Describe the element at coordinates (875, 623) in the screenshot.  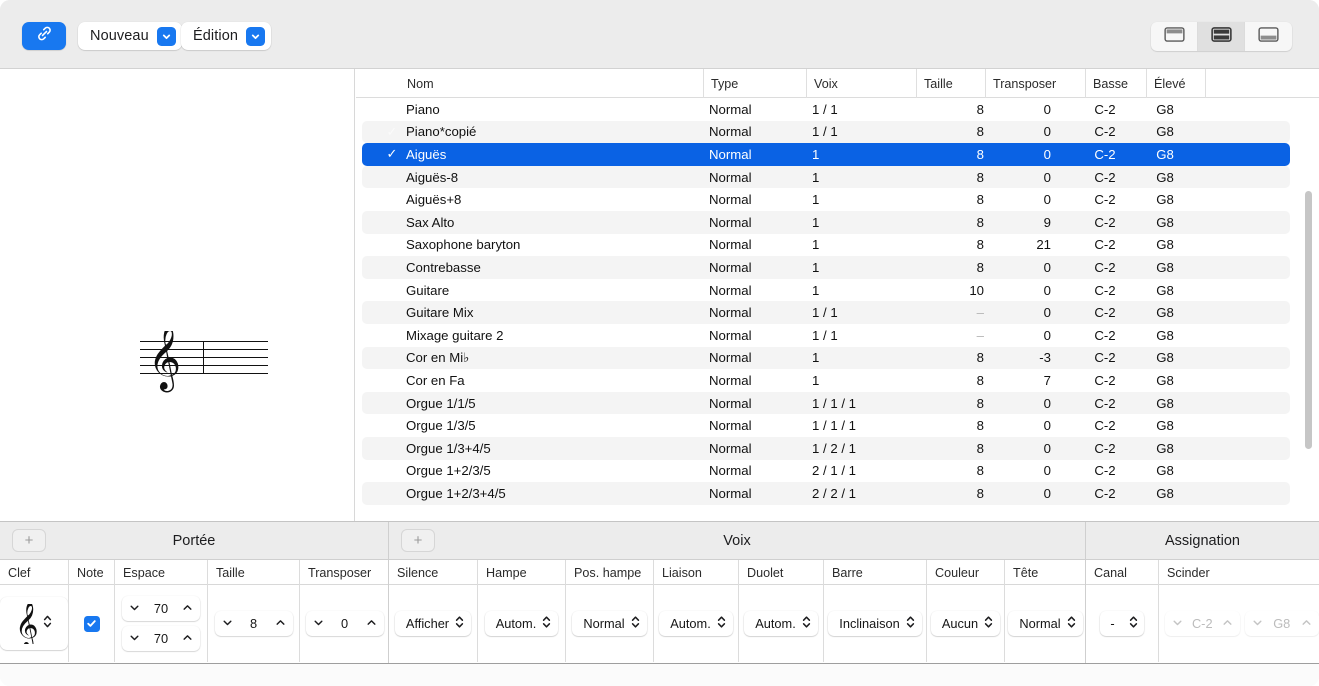
I see `barre-popup-button: Inclinaison` at that location.